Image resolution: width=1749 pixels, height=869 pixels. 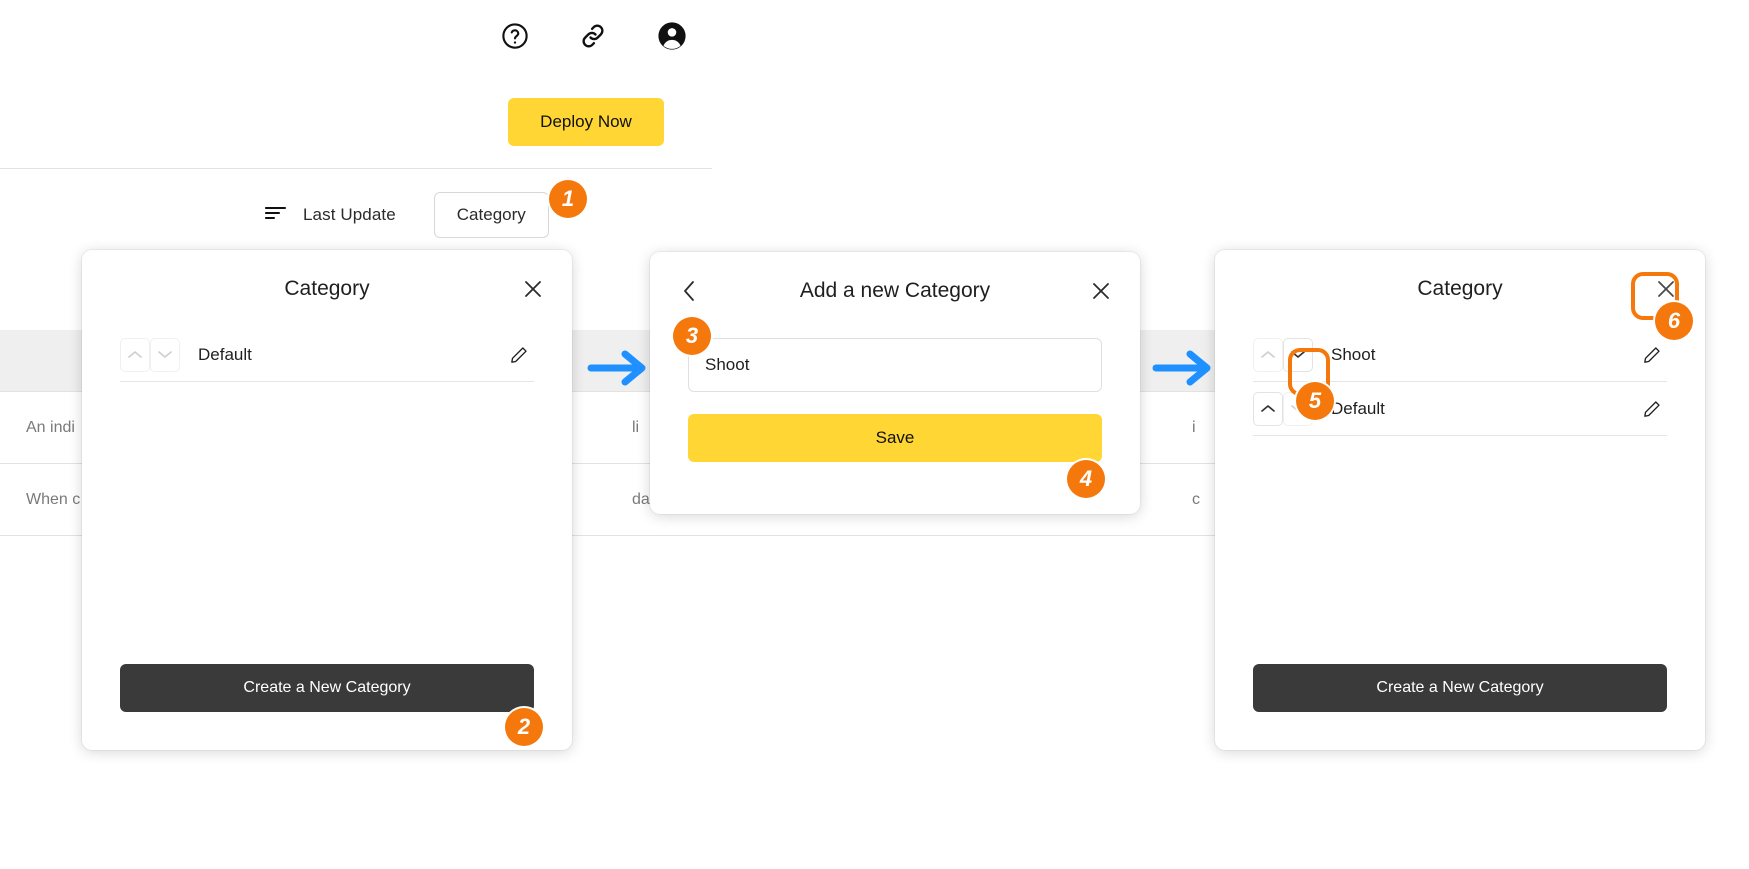 What do you see at coordinates (1086, 479) in the screenshot?
I see `annotation-badge-4: 4` at bounding box center [1086, 479].